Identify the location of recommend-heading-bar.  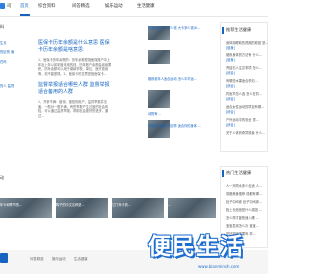
(223, 30).